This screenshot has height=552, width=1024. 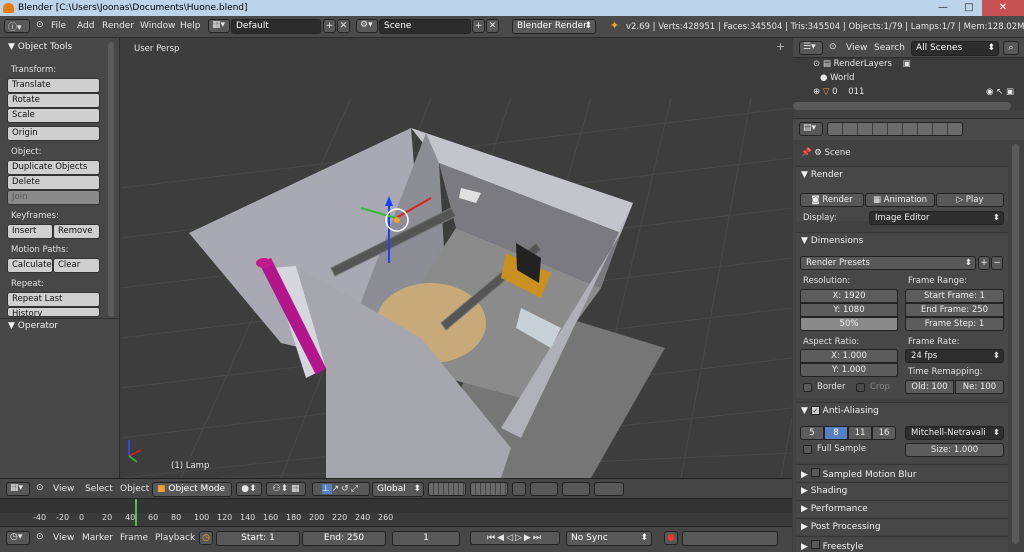 What do you see at coordinates (134, 538) in the screenshot?
I see `timeline-menu-frame: Frame` at bounding box center [134, 538].